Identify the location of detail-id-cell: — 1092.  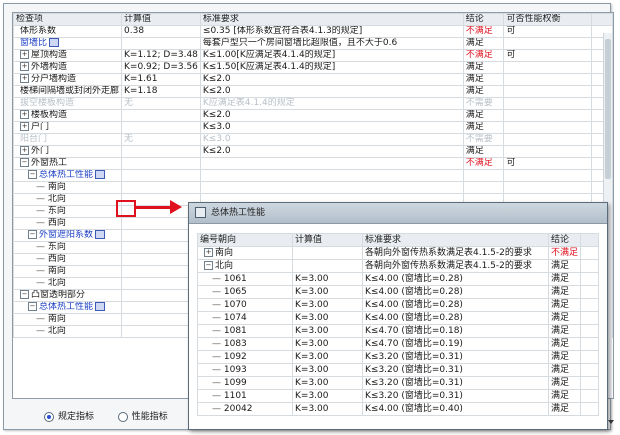
(245, 357).